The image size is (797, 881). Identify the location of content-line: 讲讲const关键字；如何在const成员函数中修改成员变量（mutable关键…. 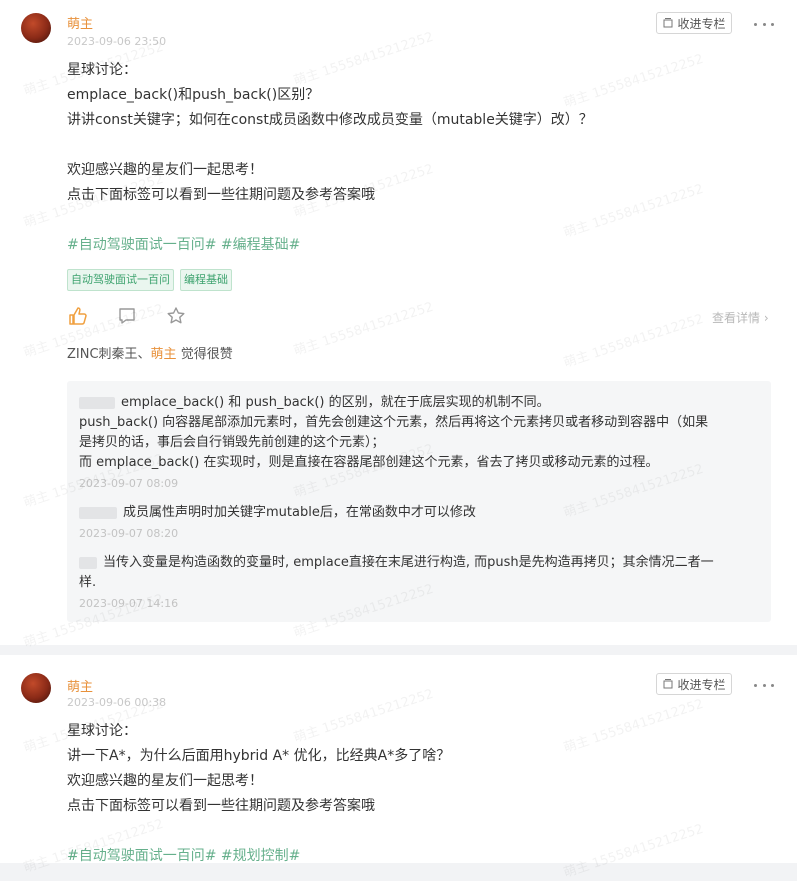
(330, 120).